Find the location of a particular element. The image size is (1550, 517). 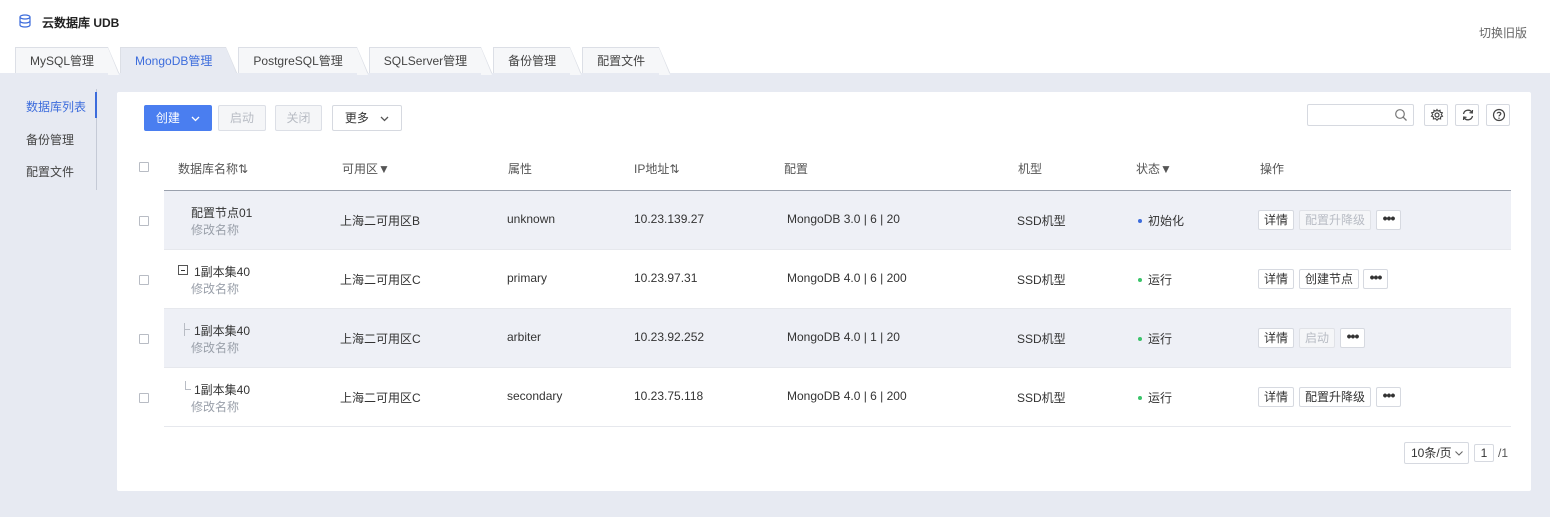

create-button-label: 创建 is located at coordinates (167, 118).